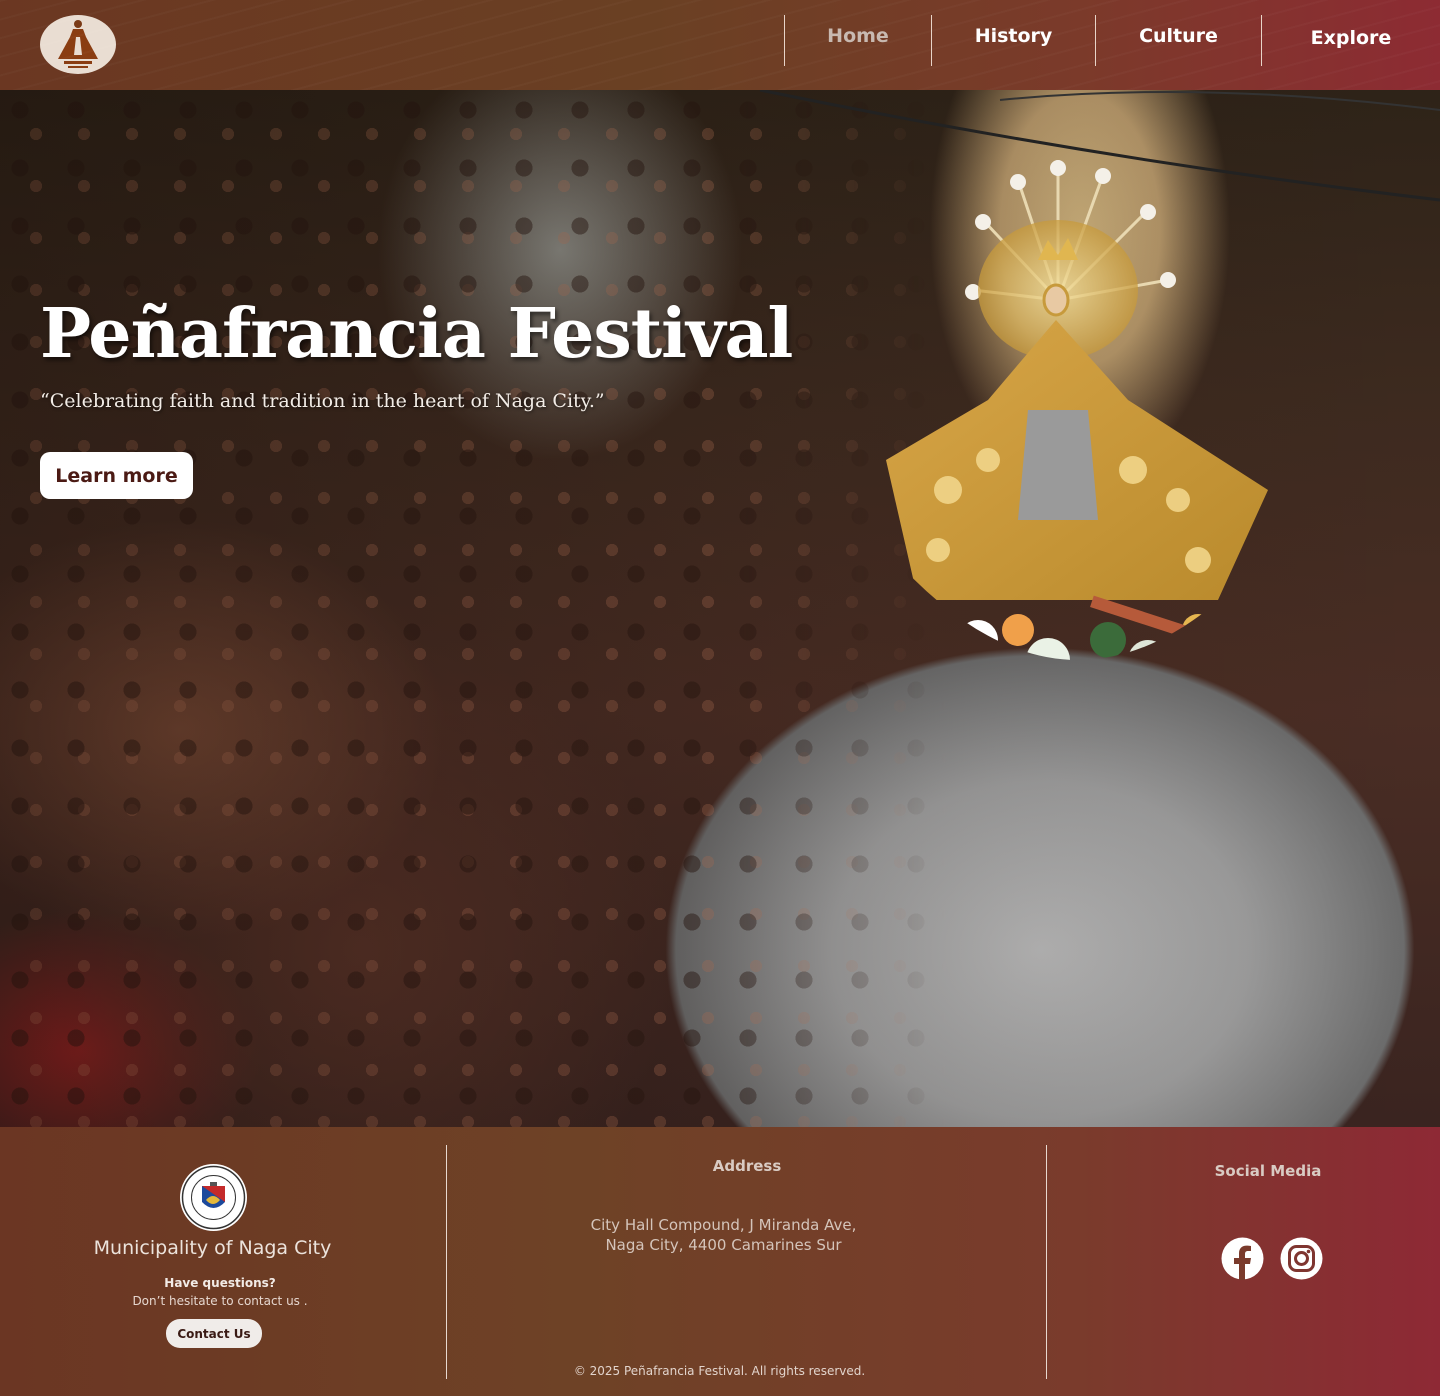  I want to click on festival-logo, so click(78, 44).